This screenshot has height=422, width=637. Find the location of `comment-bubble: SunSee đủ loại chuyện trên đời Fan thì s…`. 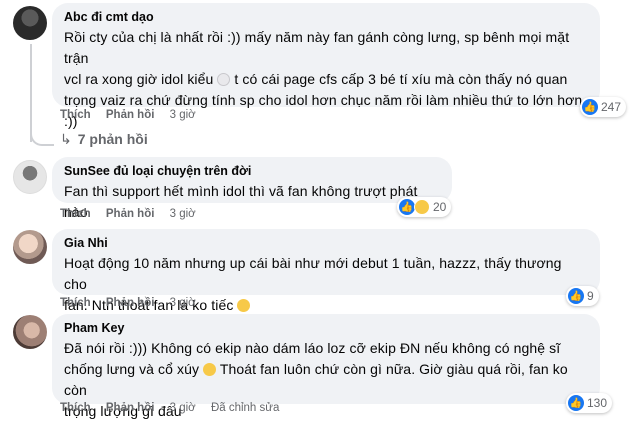

comment-bubble: SunSee đủ loại chuyện trên đời Fan thì s… is located at coordinates (252, 188).